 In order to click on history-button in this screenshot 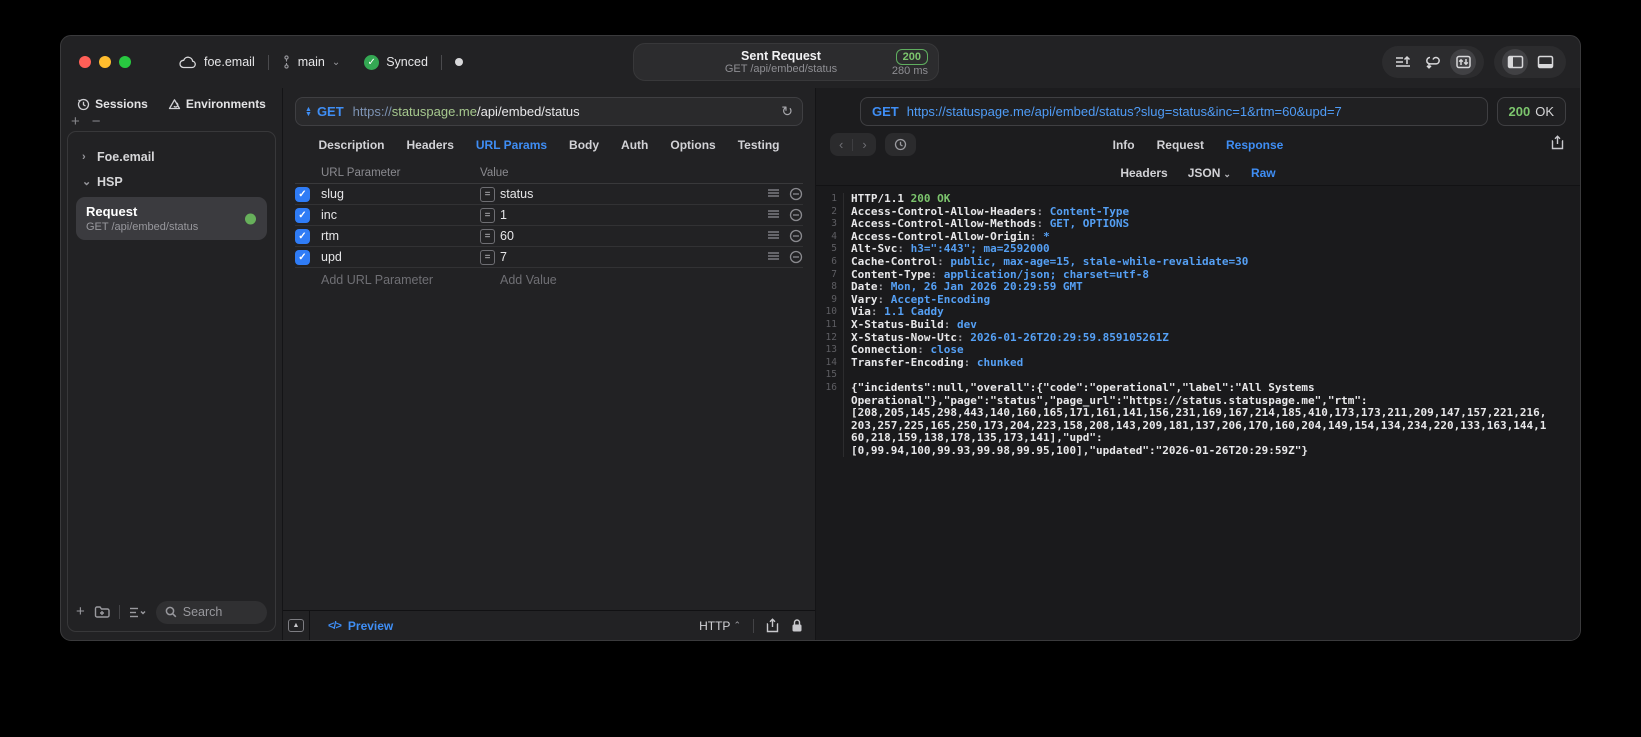, I will do `click(900, 144)`.